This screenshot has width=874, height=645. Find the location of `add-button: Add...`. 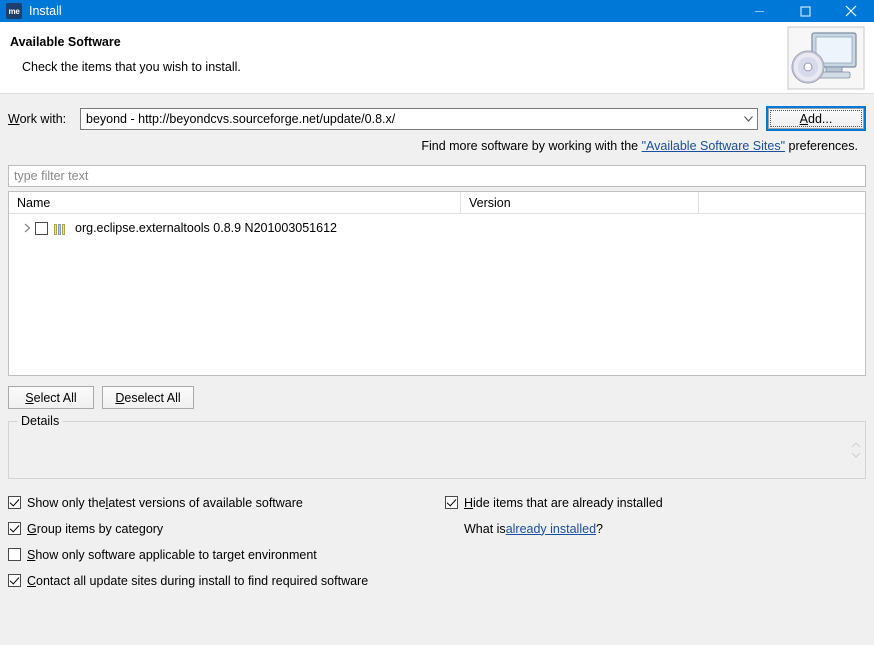

add-button: Add... is located at coordinates (816, 118).